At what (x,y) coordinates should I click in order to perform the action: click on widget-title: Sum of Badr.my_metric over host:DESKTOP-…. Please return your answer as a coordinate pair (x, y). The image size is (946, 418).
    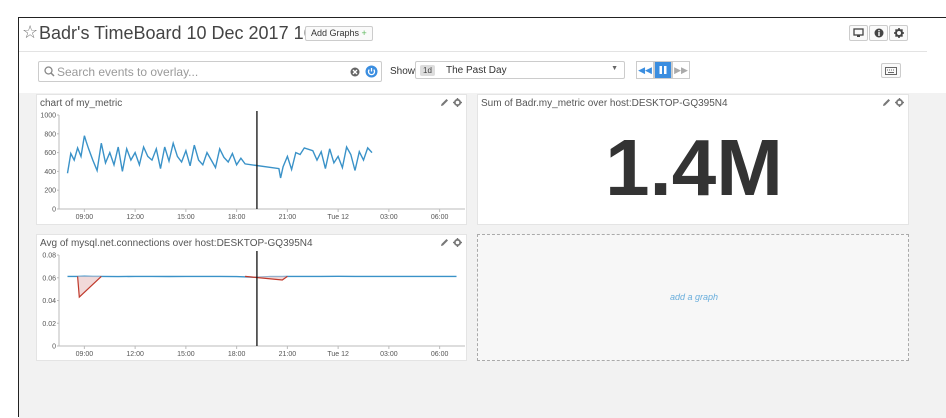
    Looking at the image, I should click on (604, 103).